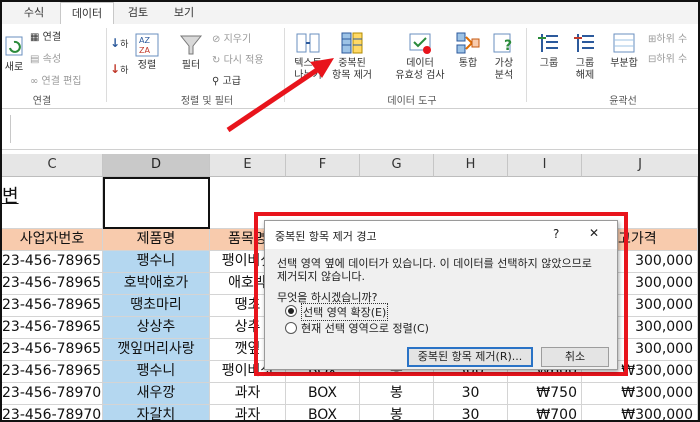 Image resolution: width=700 pixels, height=422 pixels. I want to click on dialog-titlebar: 중복된 항목 제거 경고 ? ✕, so click(441, 235).